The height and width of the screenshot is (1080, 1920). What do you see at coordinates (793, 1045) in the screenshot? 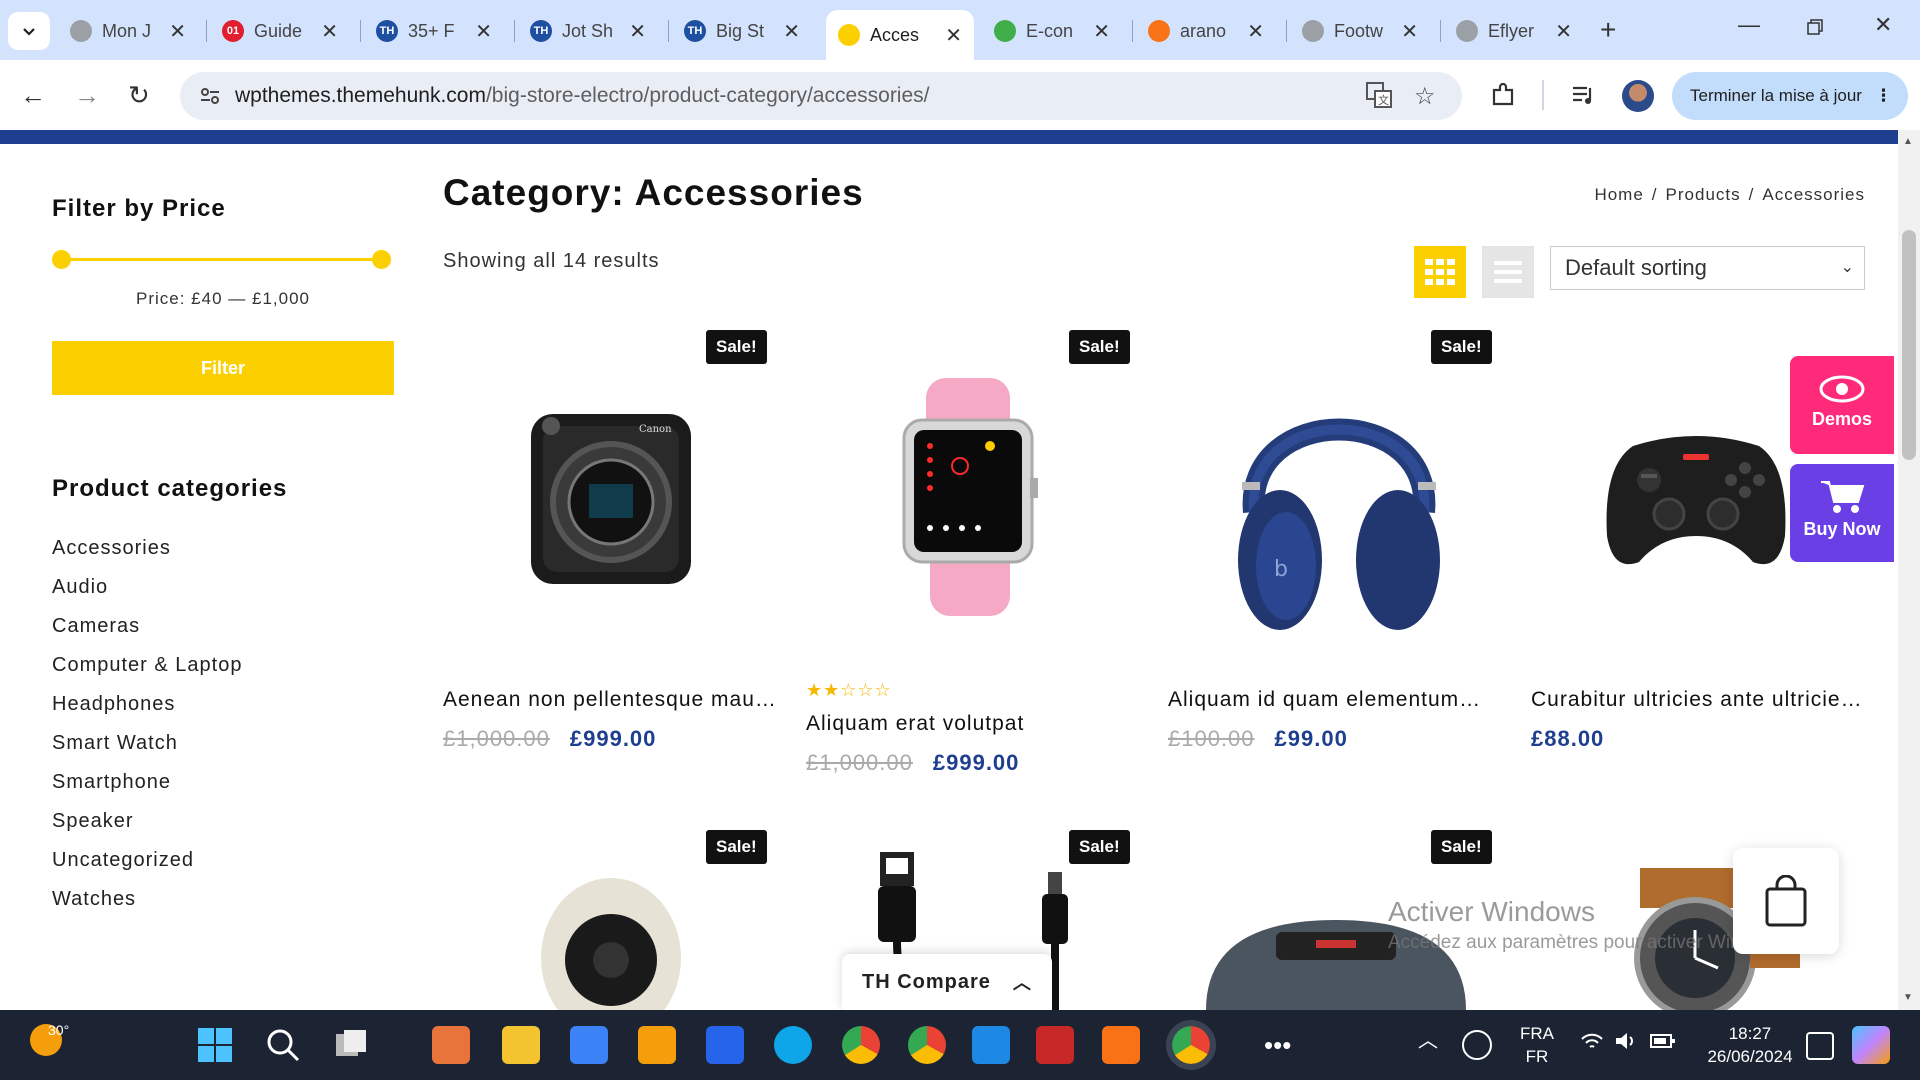
I see `edge-icon` at bounding box center [793, 1045].